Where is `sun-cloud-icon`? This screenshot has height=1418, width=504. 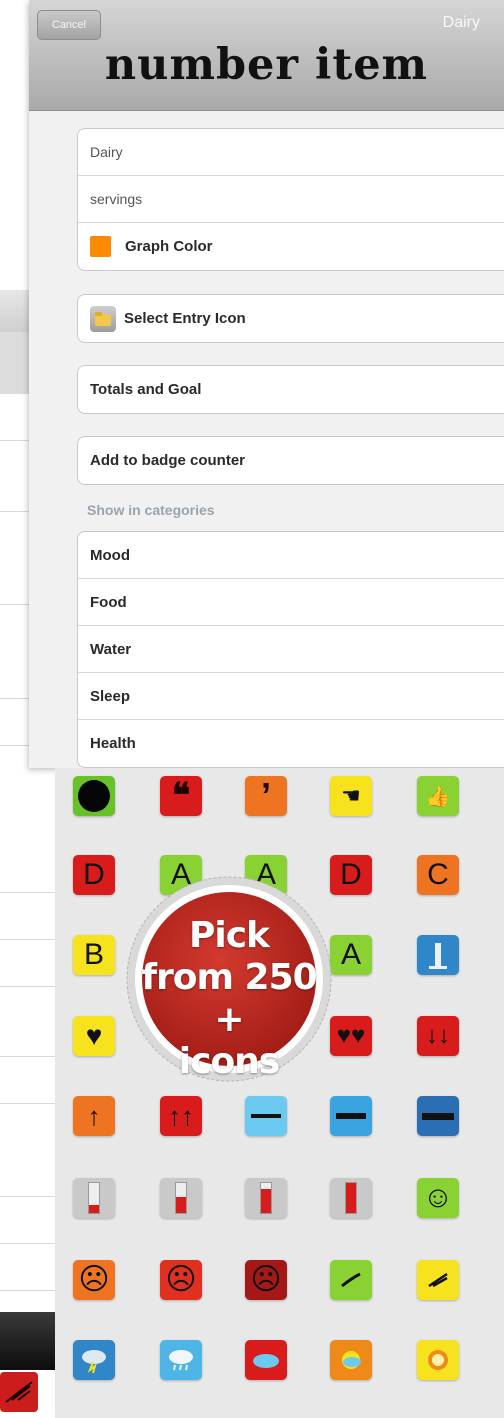
sun-cloud-icon is located at coordinates (351, 1360).